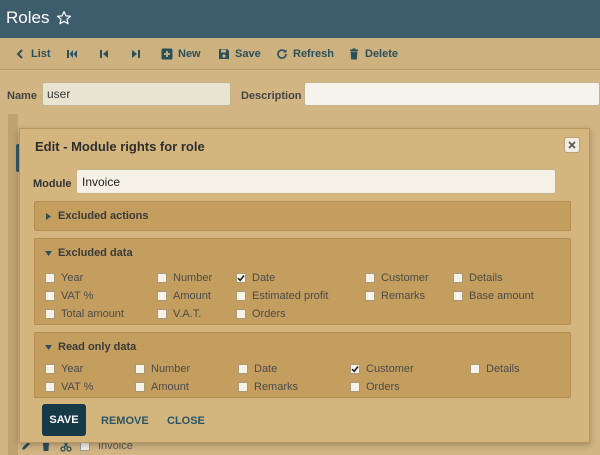  What do you see at coordinates (313, 54) in the screenshot?
I see `refresh-button-label: Refresh` at bounding box center [313, 54].